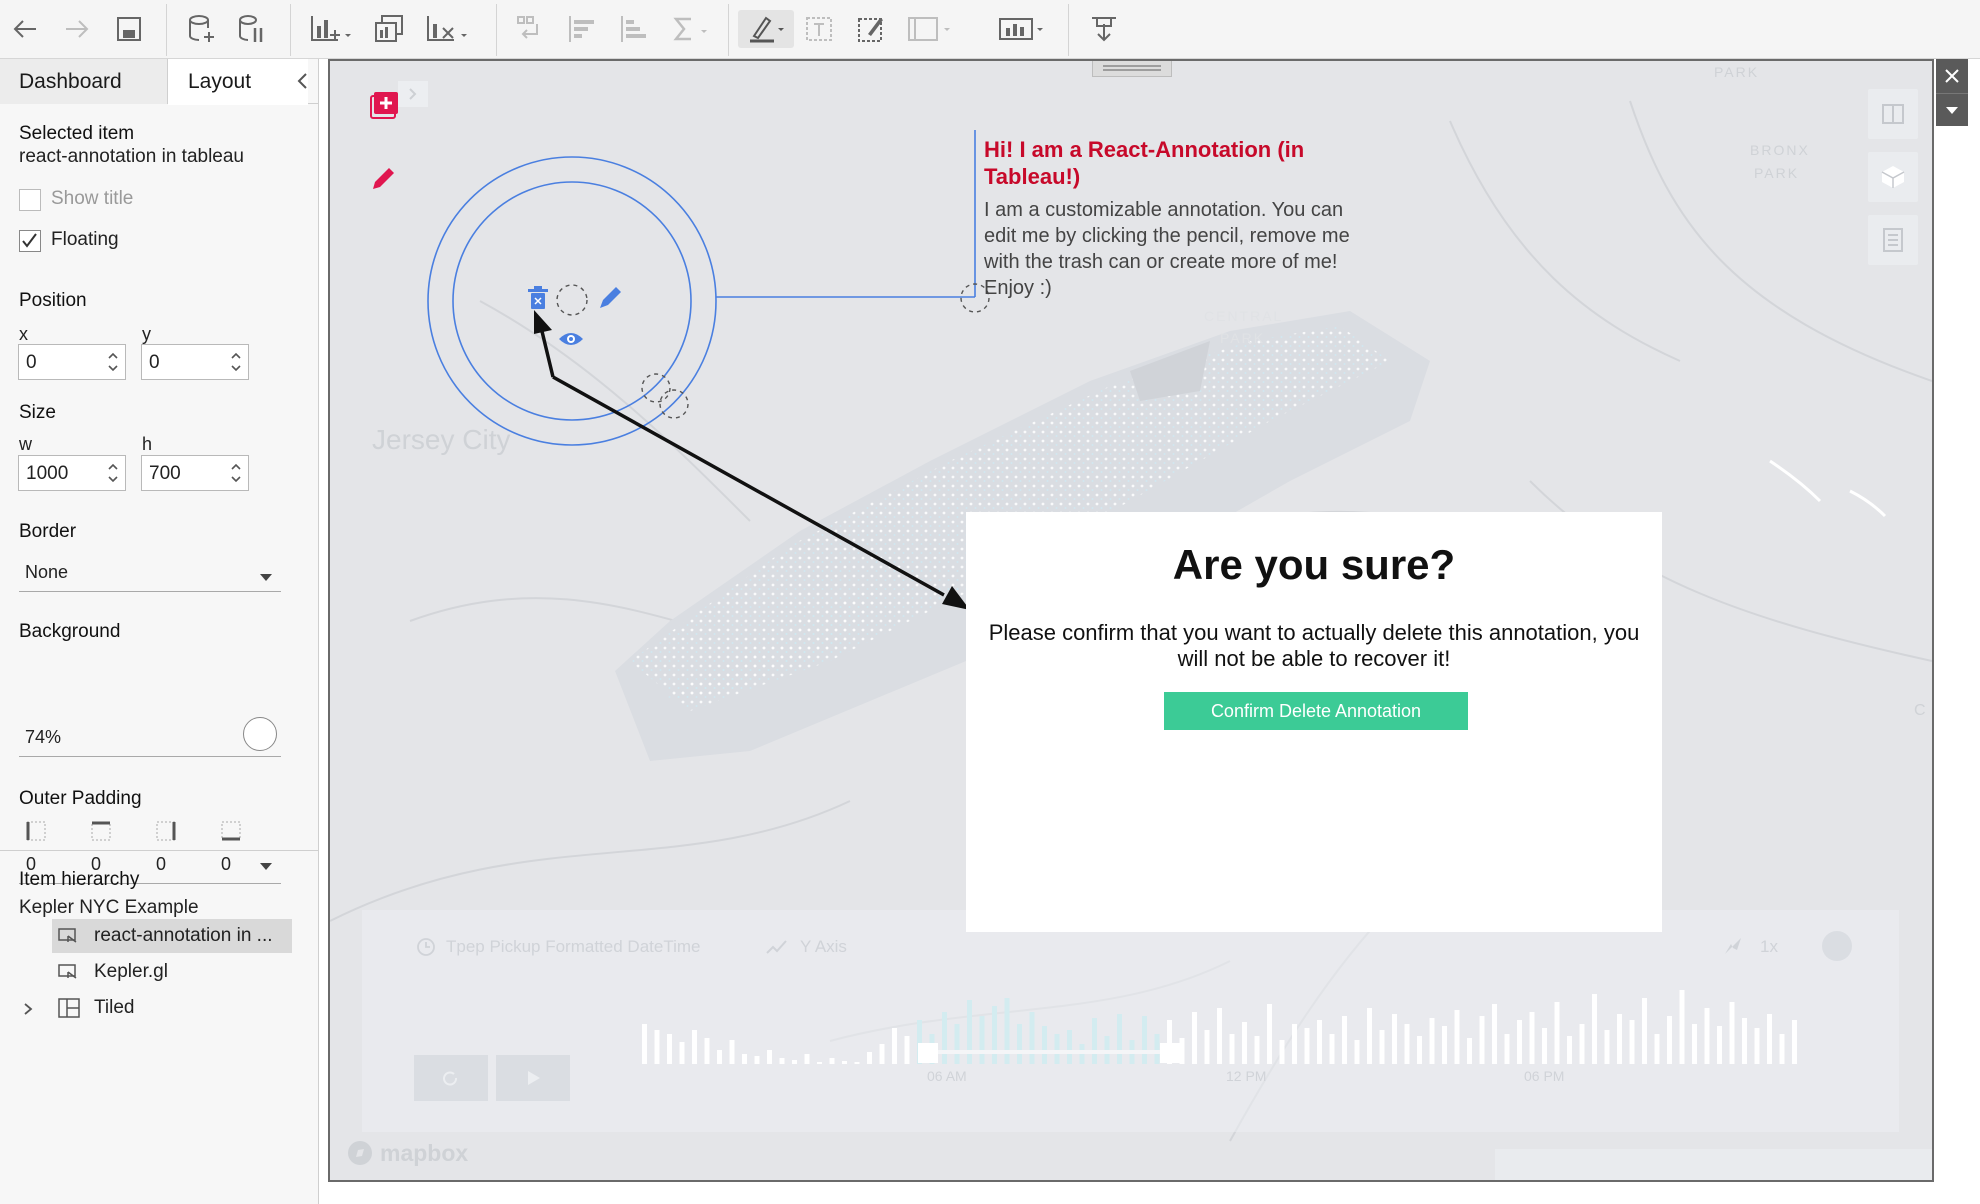 The image size is (1980, 1204). What do you see at coordinates (251, 29) in the screenshot?
I see `pause-updates-icon` at bounding box center [251, 29].